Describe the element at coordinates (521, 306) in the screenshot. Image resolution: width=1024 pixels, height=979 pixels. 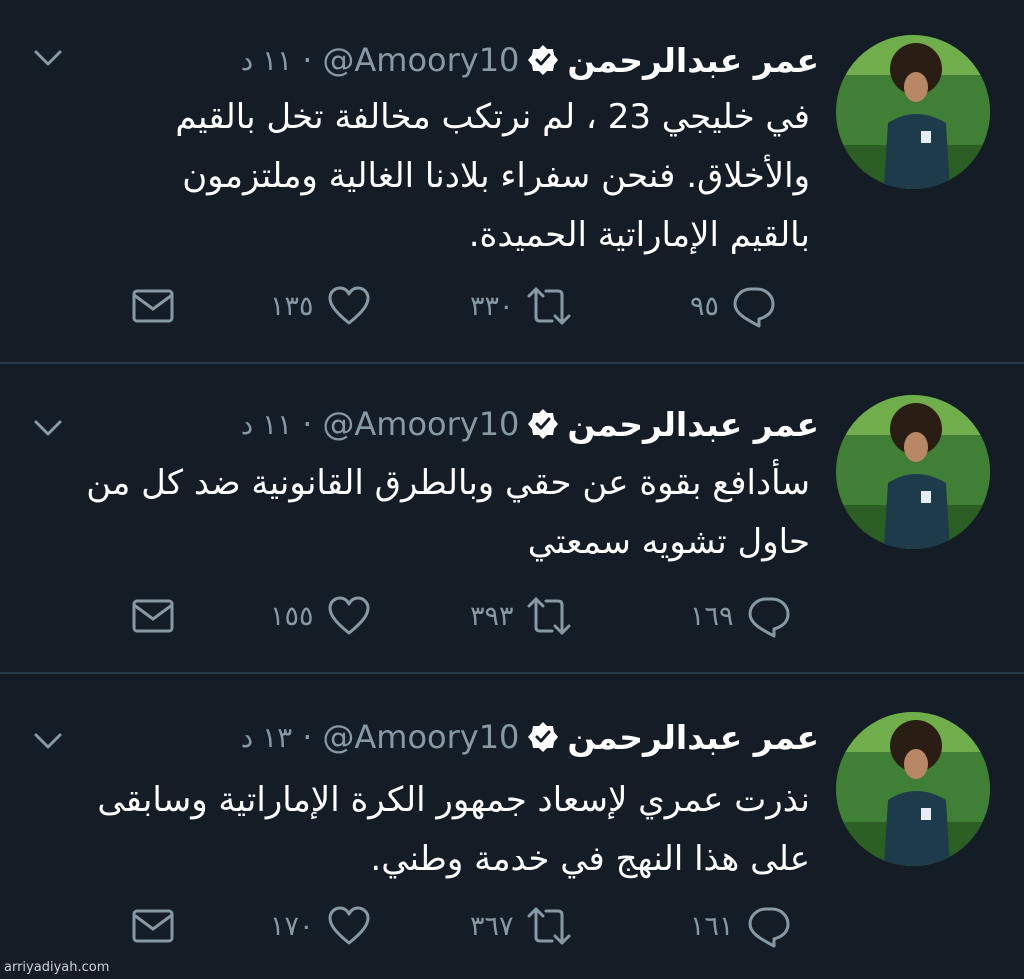
I see `retweet-button: ٣٣٠` at that location.